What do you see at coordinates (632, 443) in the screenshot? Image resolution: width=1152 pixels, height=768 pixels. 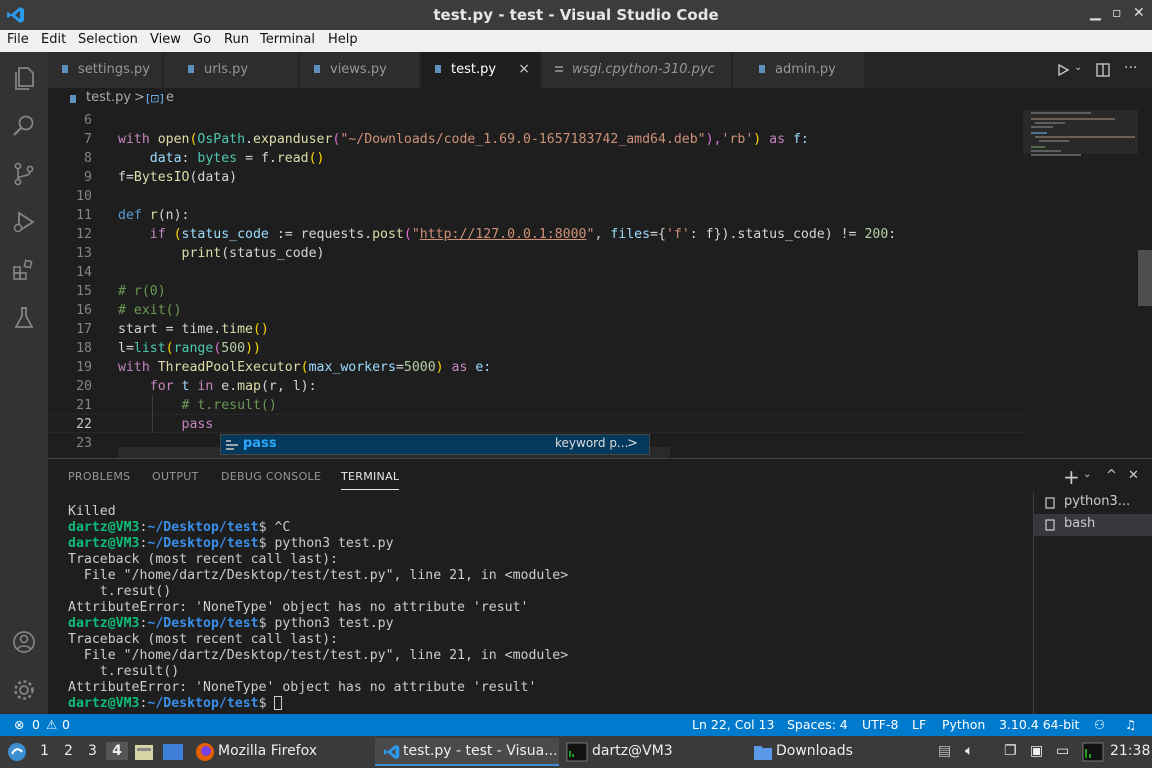 I see `chevron-right-icon: >` at bounding box center [632, 443].